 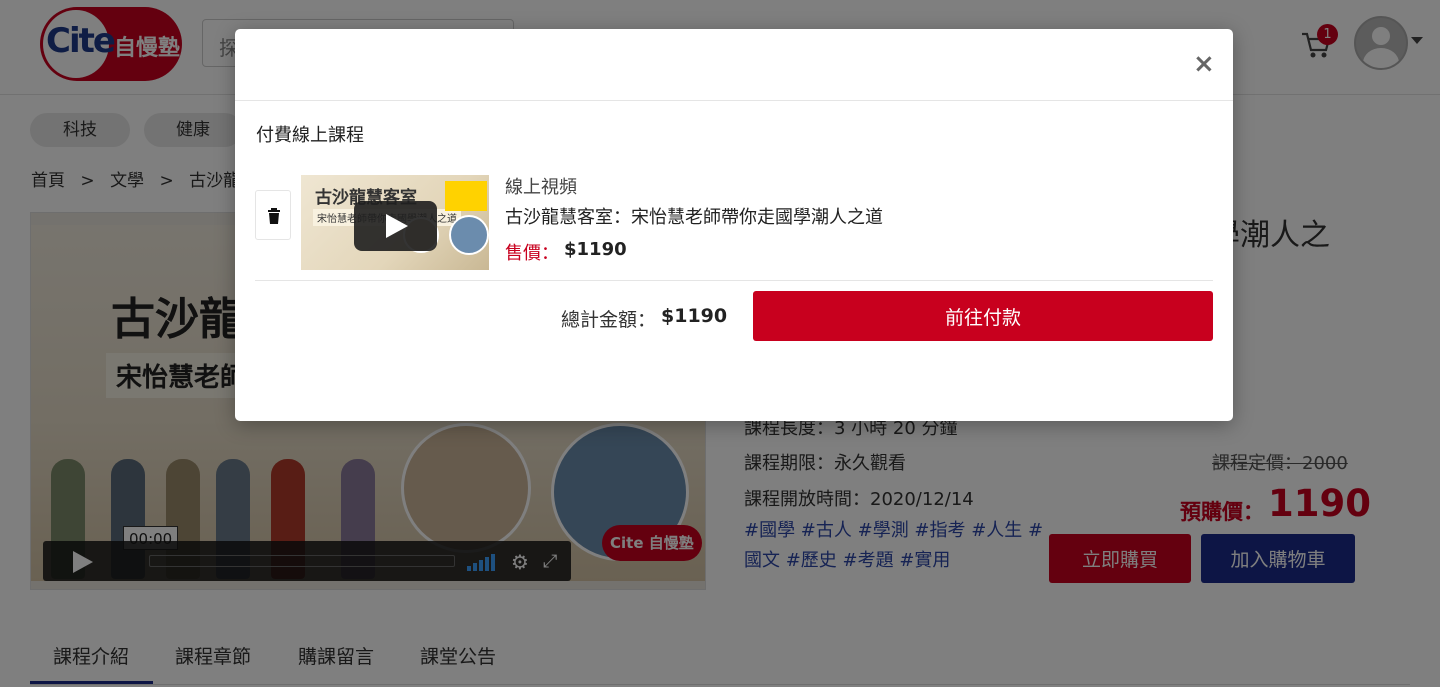 I want to click on modal-section-title: 付費線上課程, so click(x=310, y=135).